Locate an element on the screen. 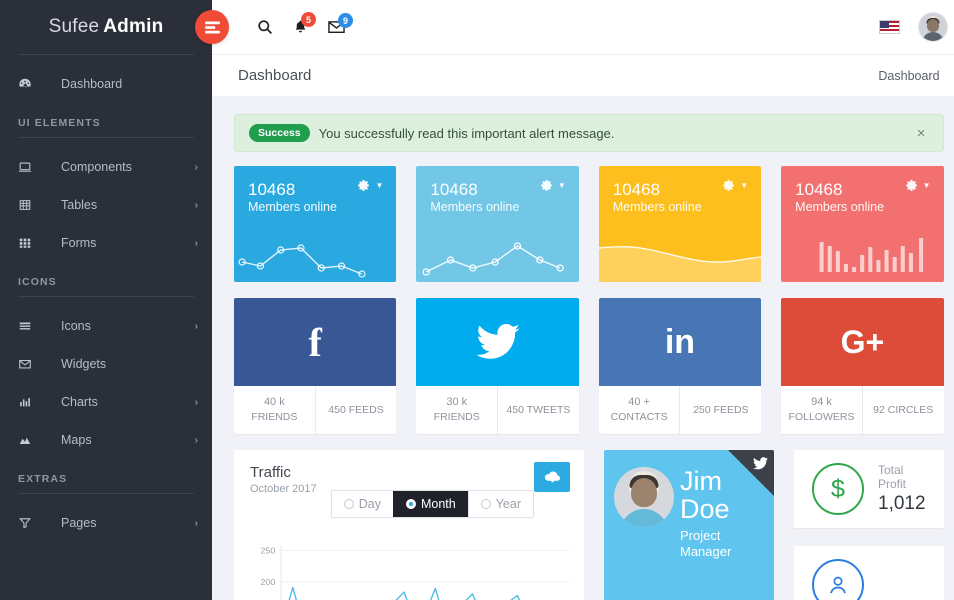 This screenshot has width=954, height=600. stat-card-members-4: 10468 Members online ▼ is located at coordinates (862, 224).